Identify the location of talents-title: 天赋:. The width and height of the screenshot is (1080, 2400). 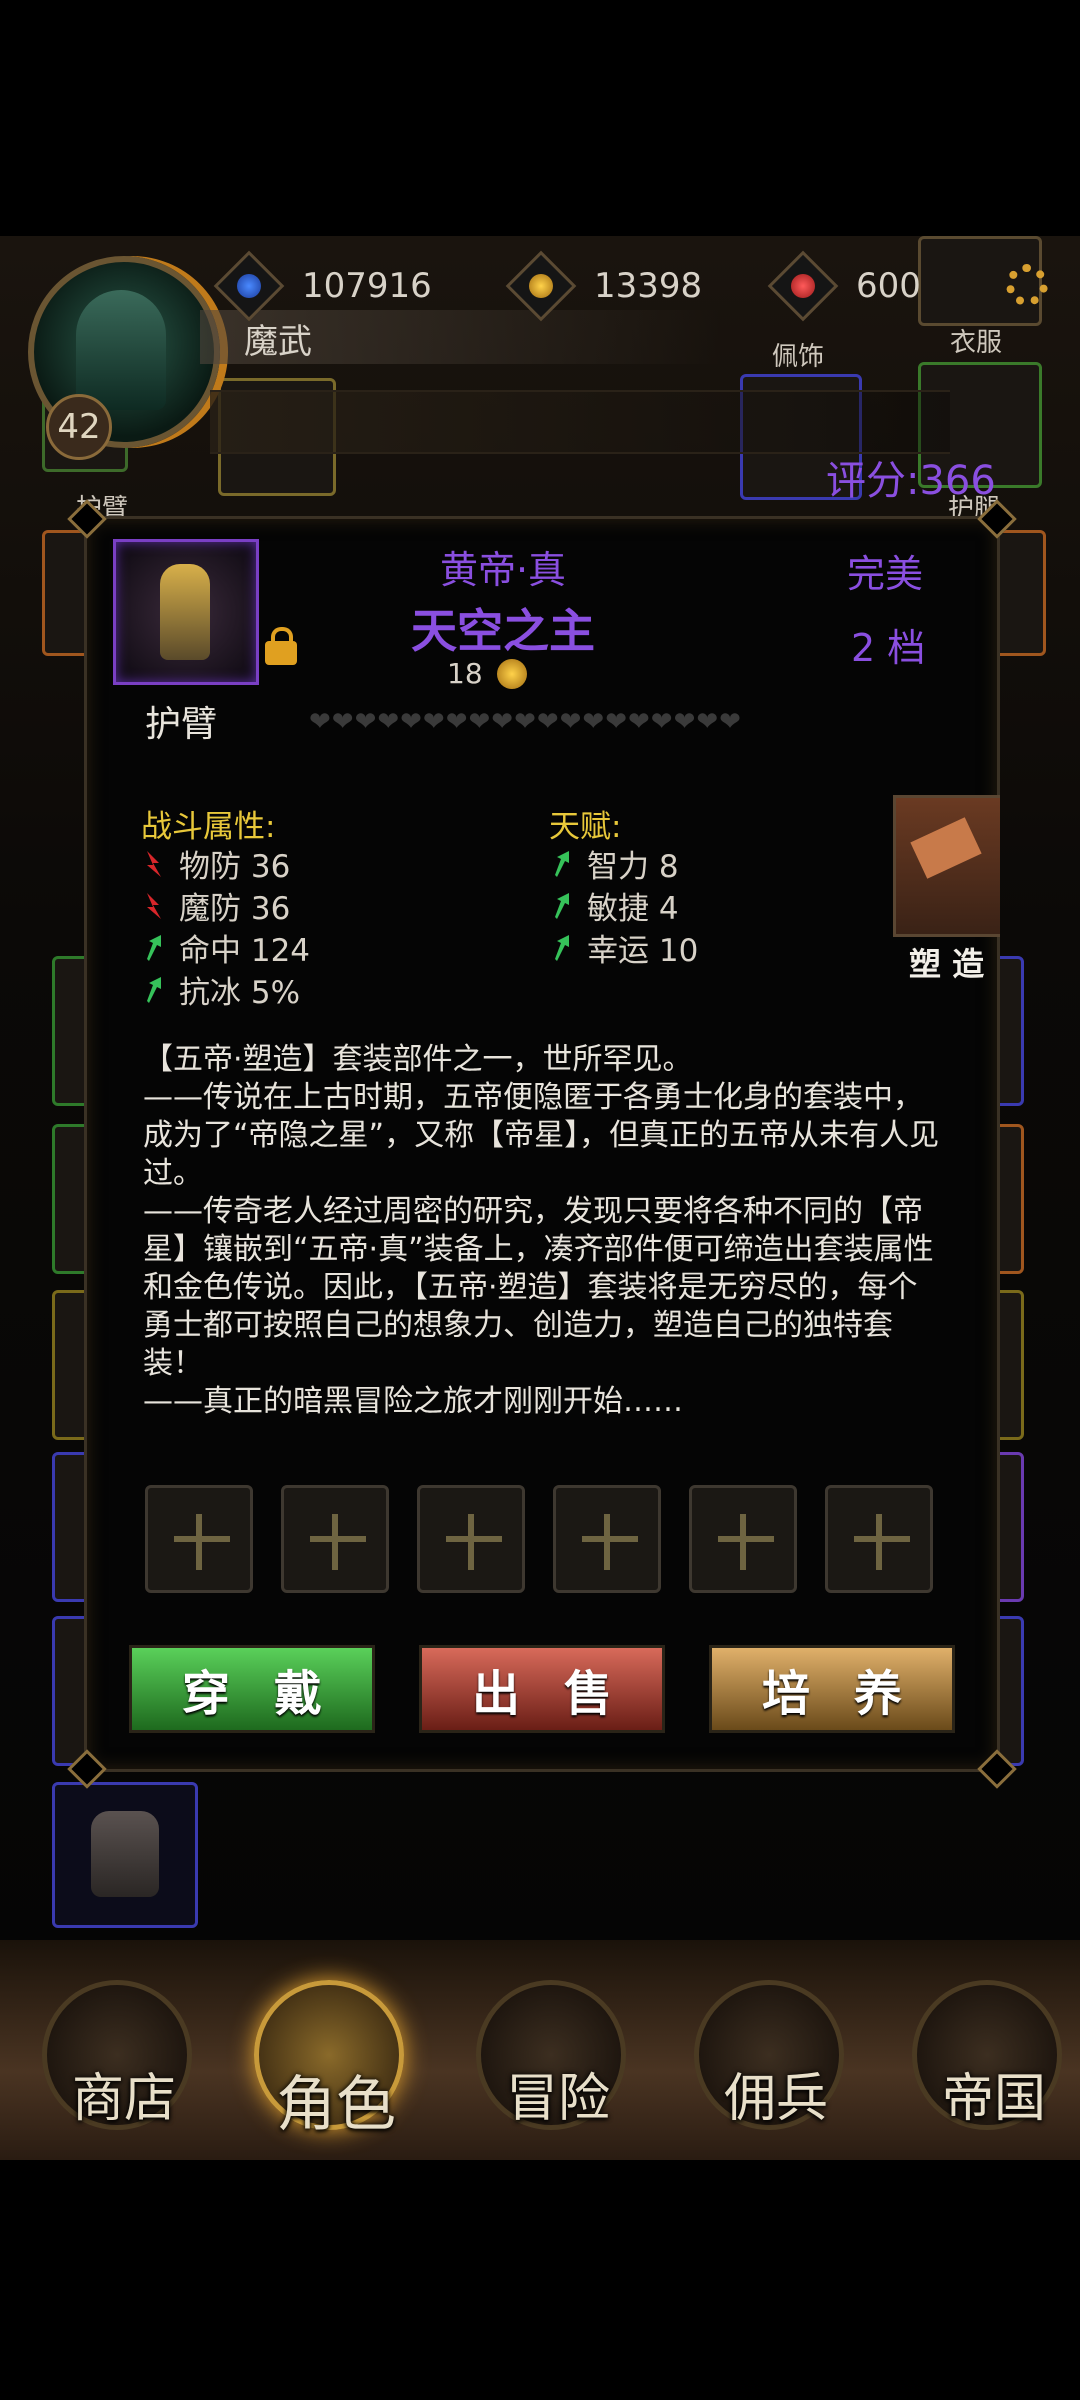
(585, 827).